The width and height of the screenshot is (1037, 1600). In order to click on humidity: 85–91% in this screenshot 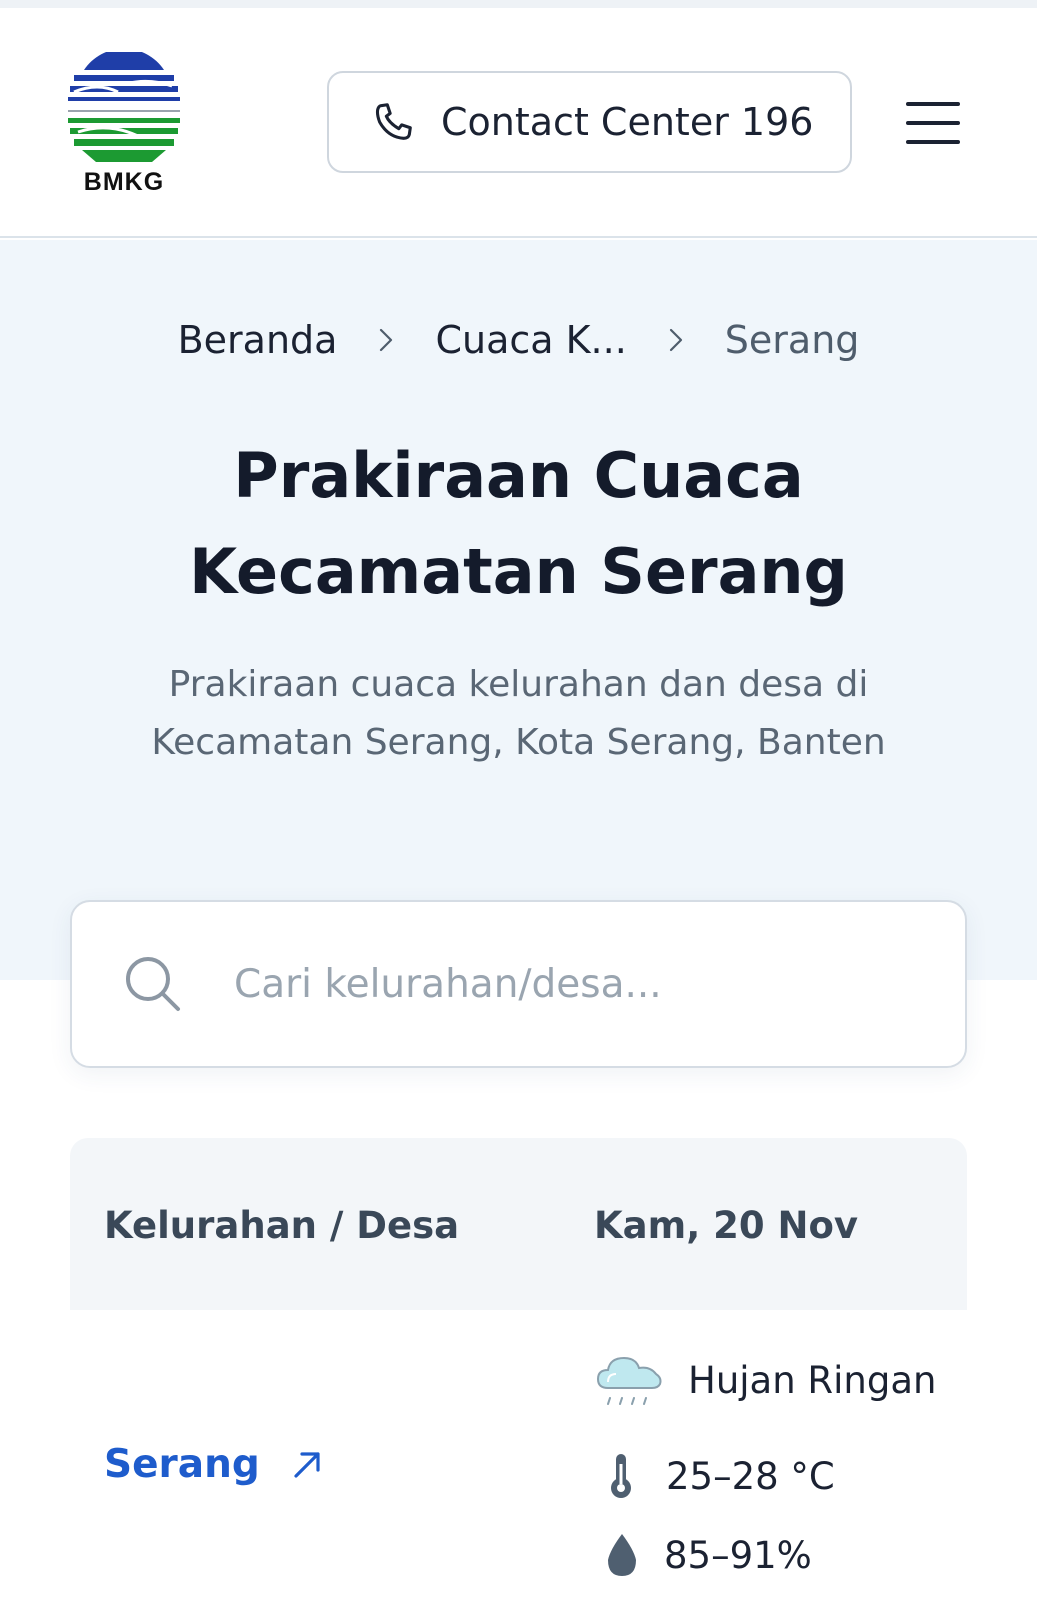, I will do `click(703, 1555)`.